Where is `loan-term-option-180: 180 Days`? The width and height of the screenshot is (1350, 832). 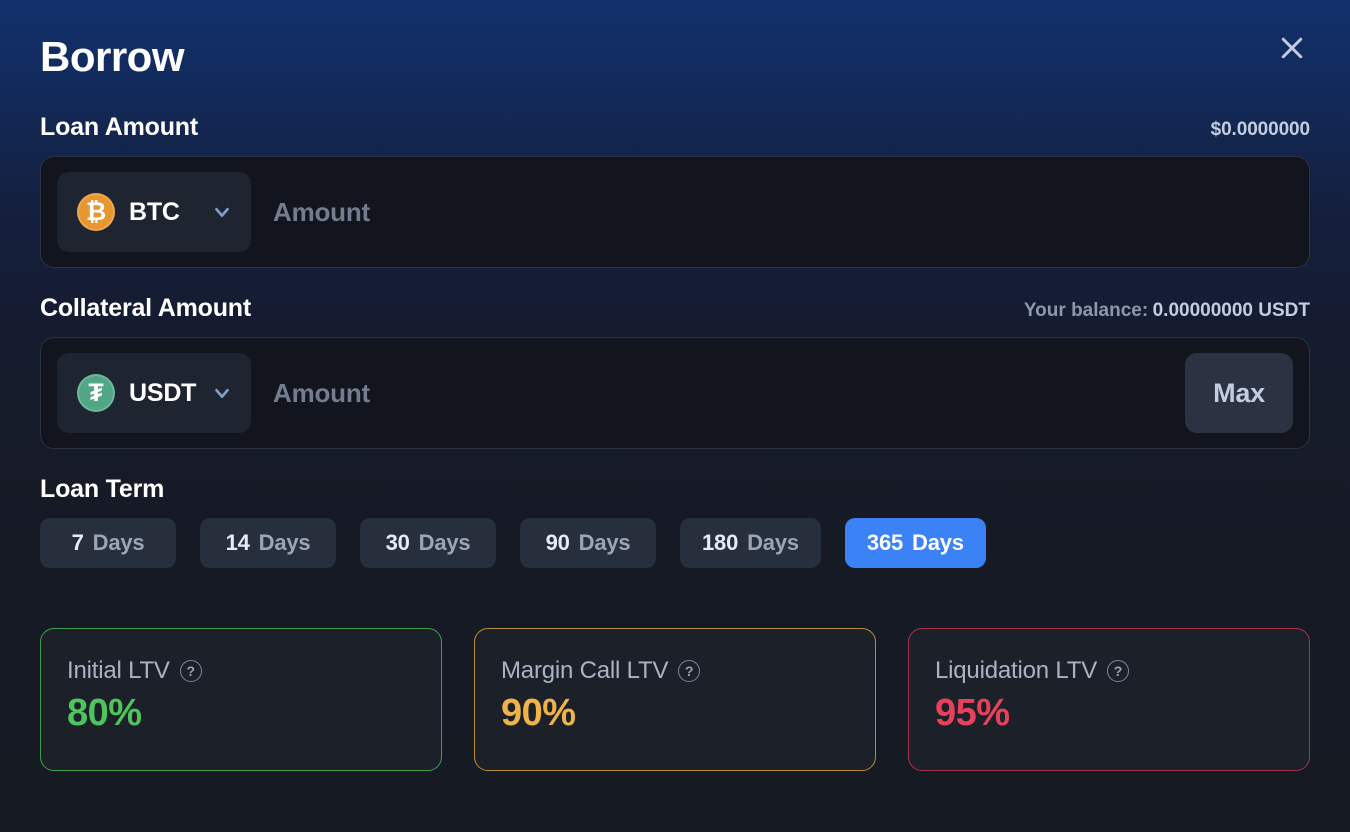
loan-term-option-180: 180 Days is located at coordinates (750, 543).